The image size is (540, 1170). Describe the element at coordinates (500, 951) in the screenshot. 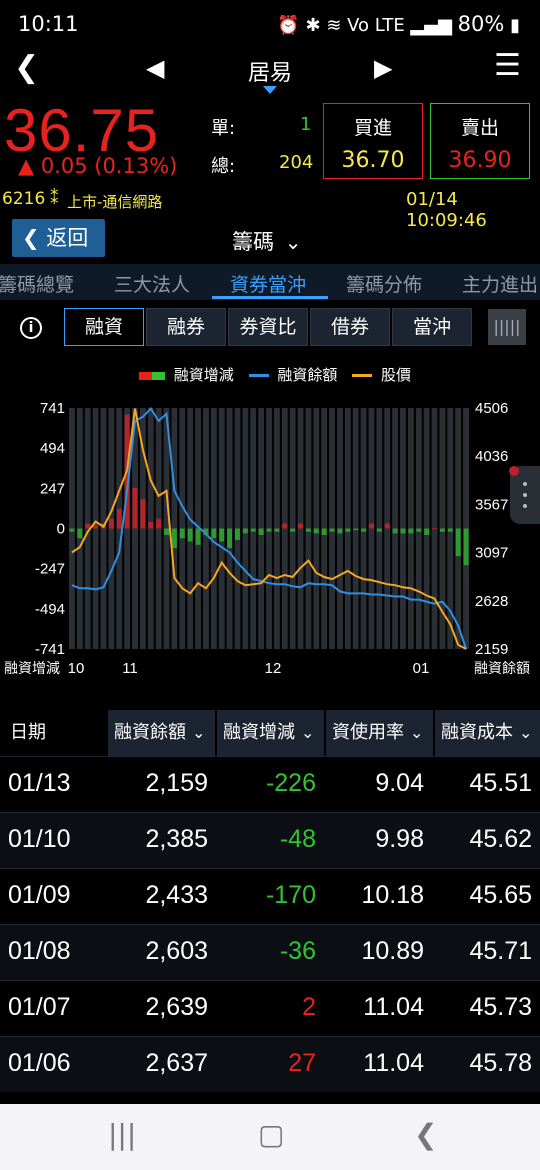

I see `cell-cost: 45.71` at that location.